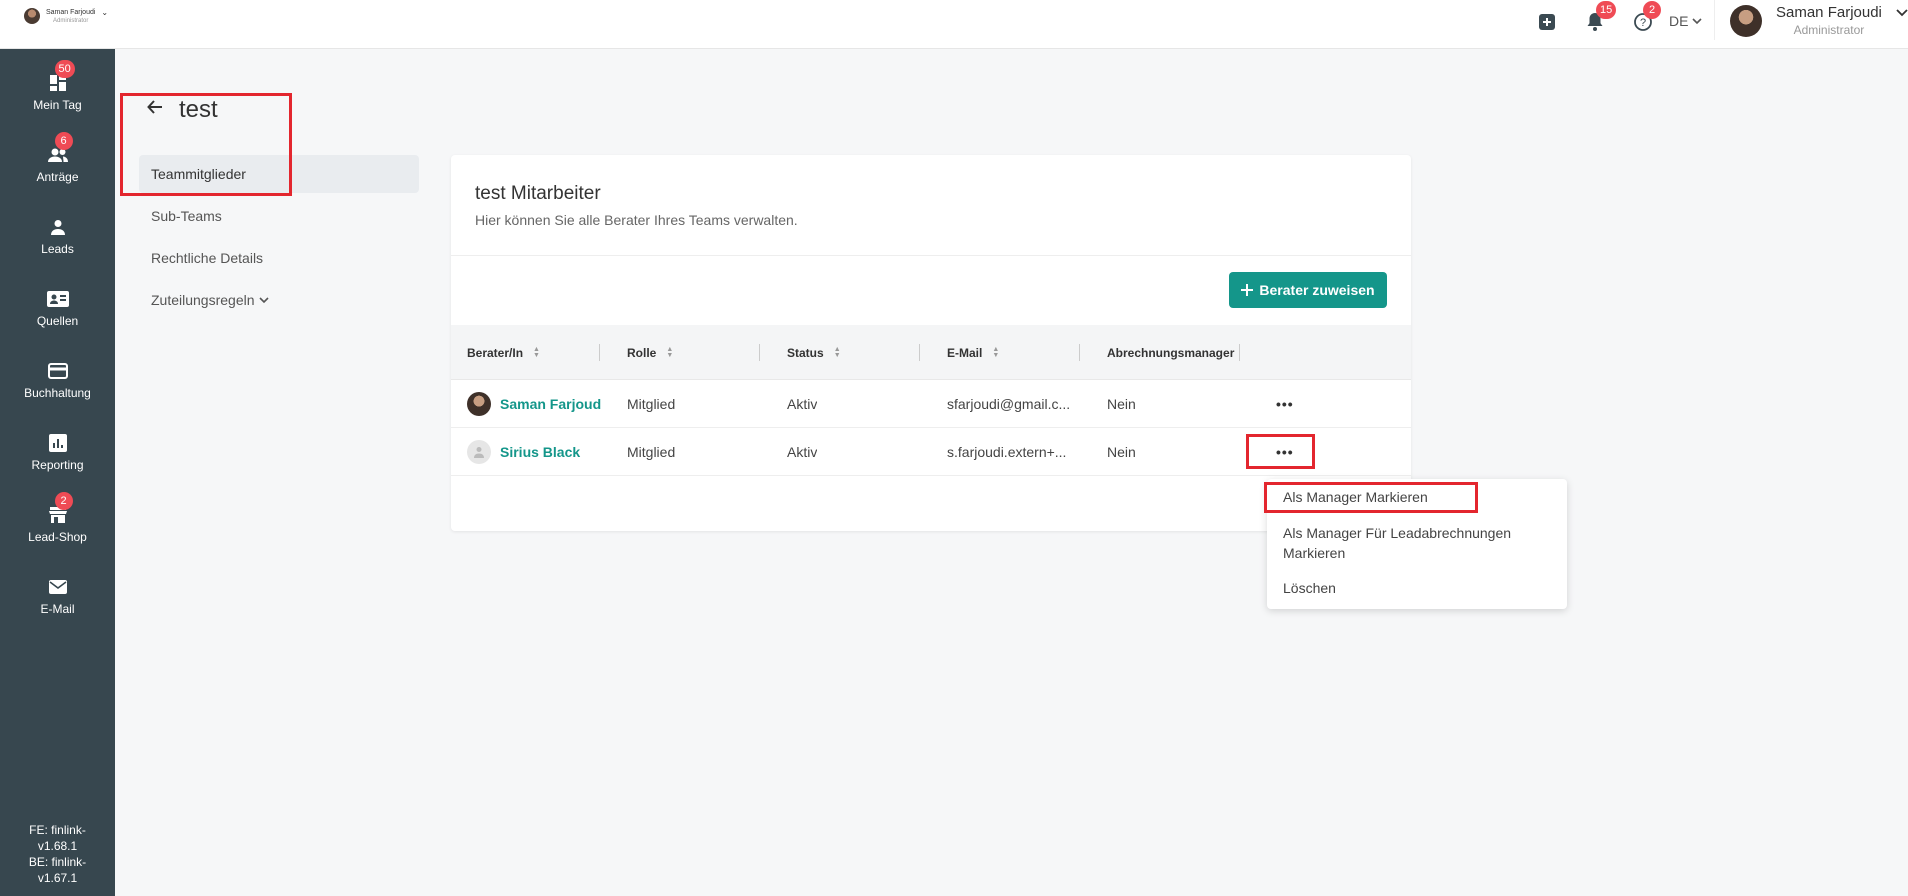  I want to click on sidebar-item-quellen: Quellen, so click(57, 312).